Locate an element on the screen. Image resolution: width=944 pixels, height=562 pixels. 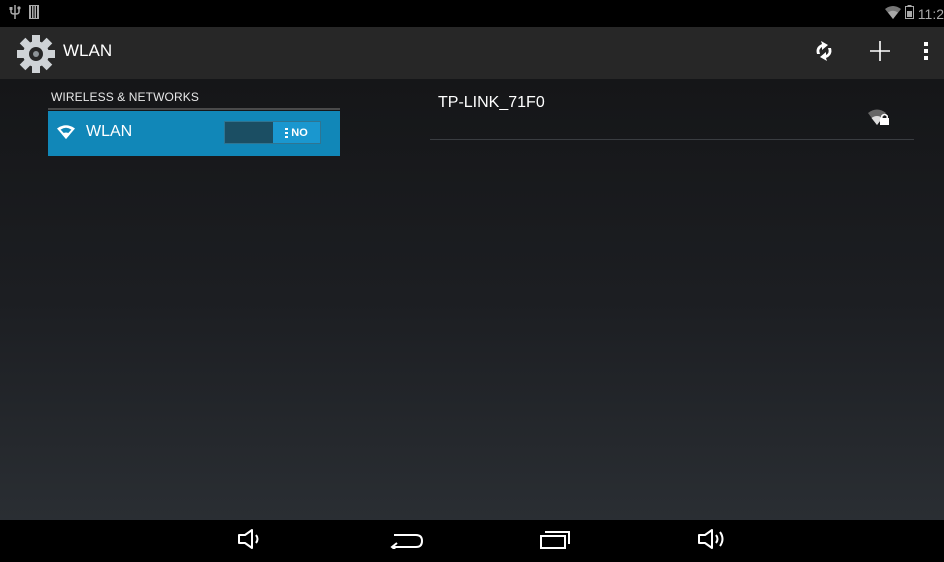
toggle-thumb: NO is located at coordinates (296, 132).